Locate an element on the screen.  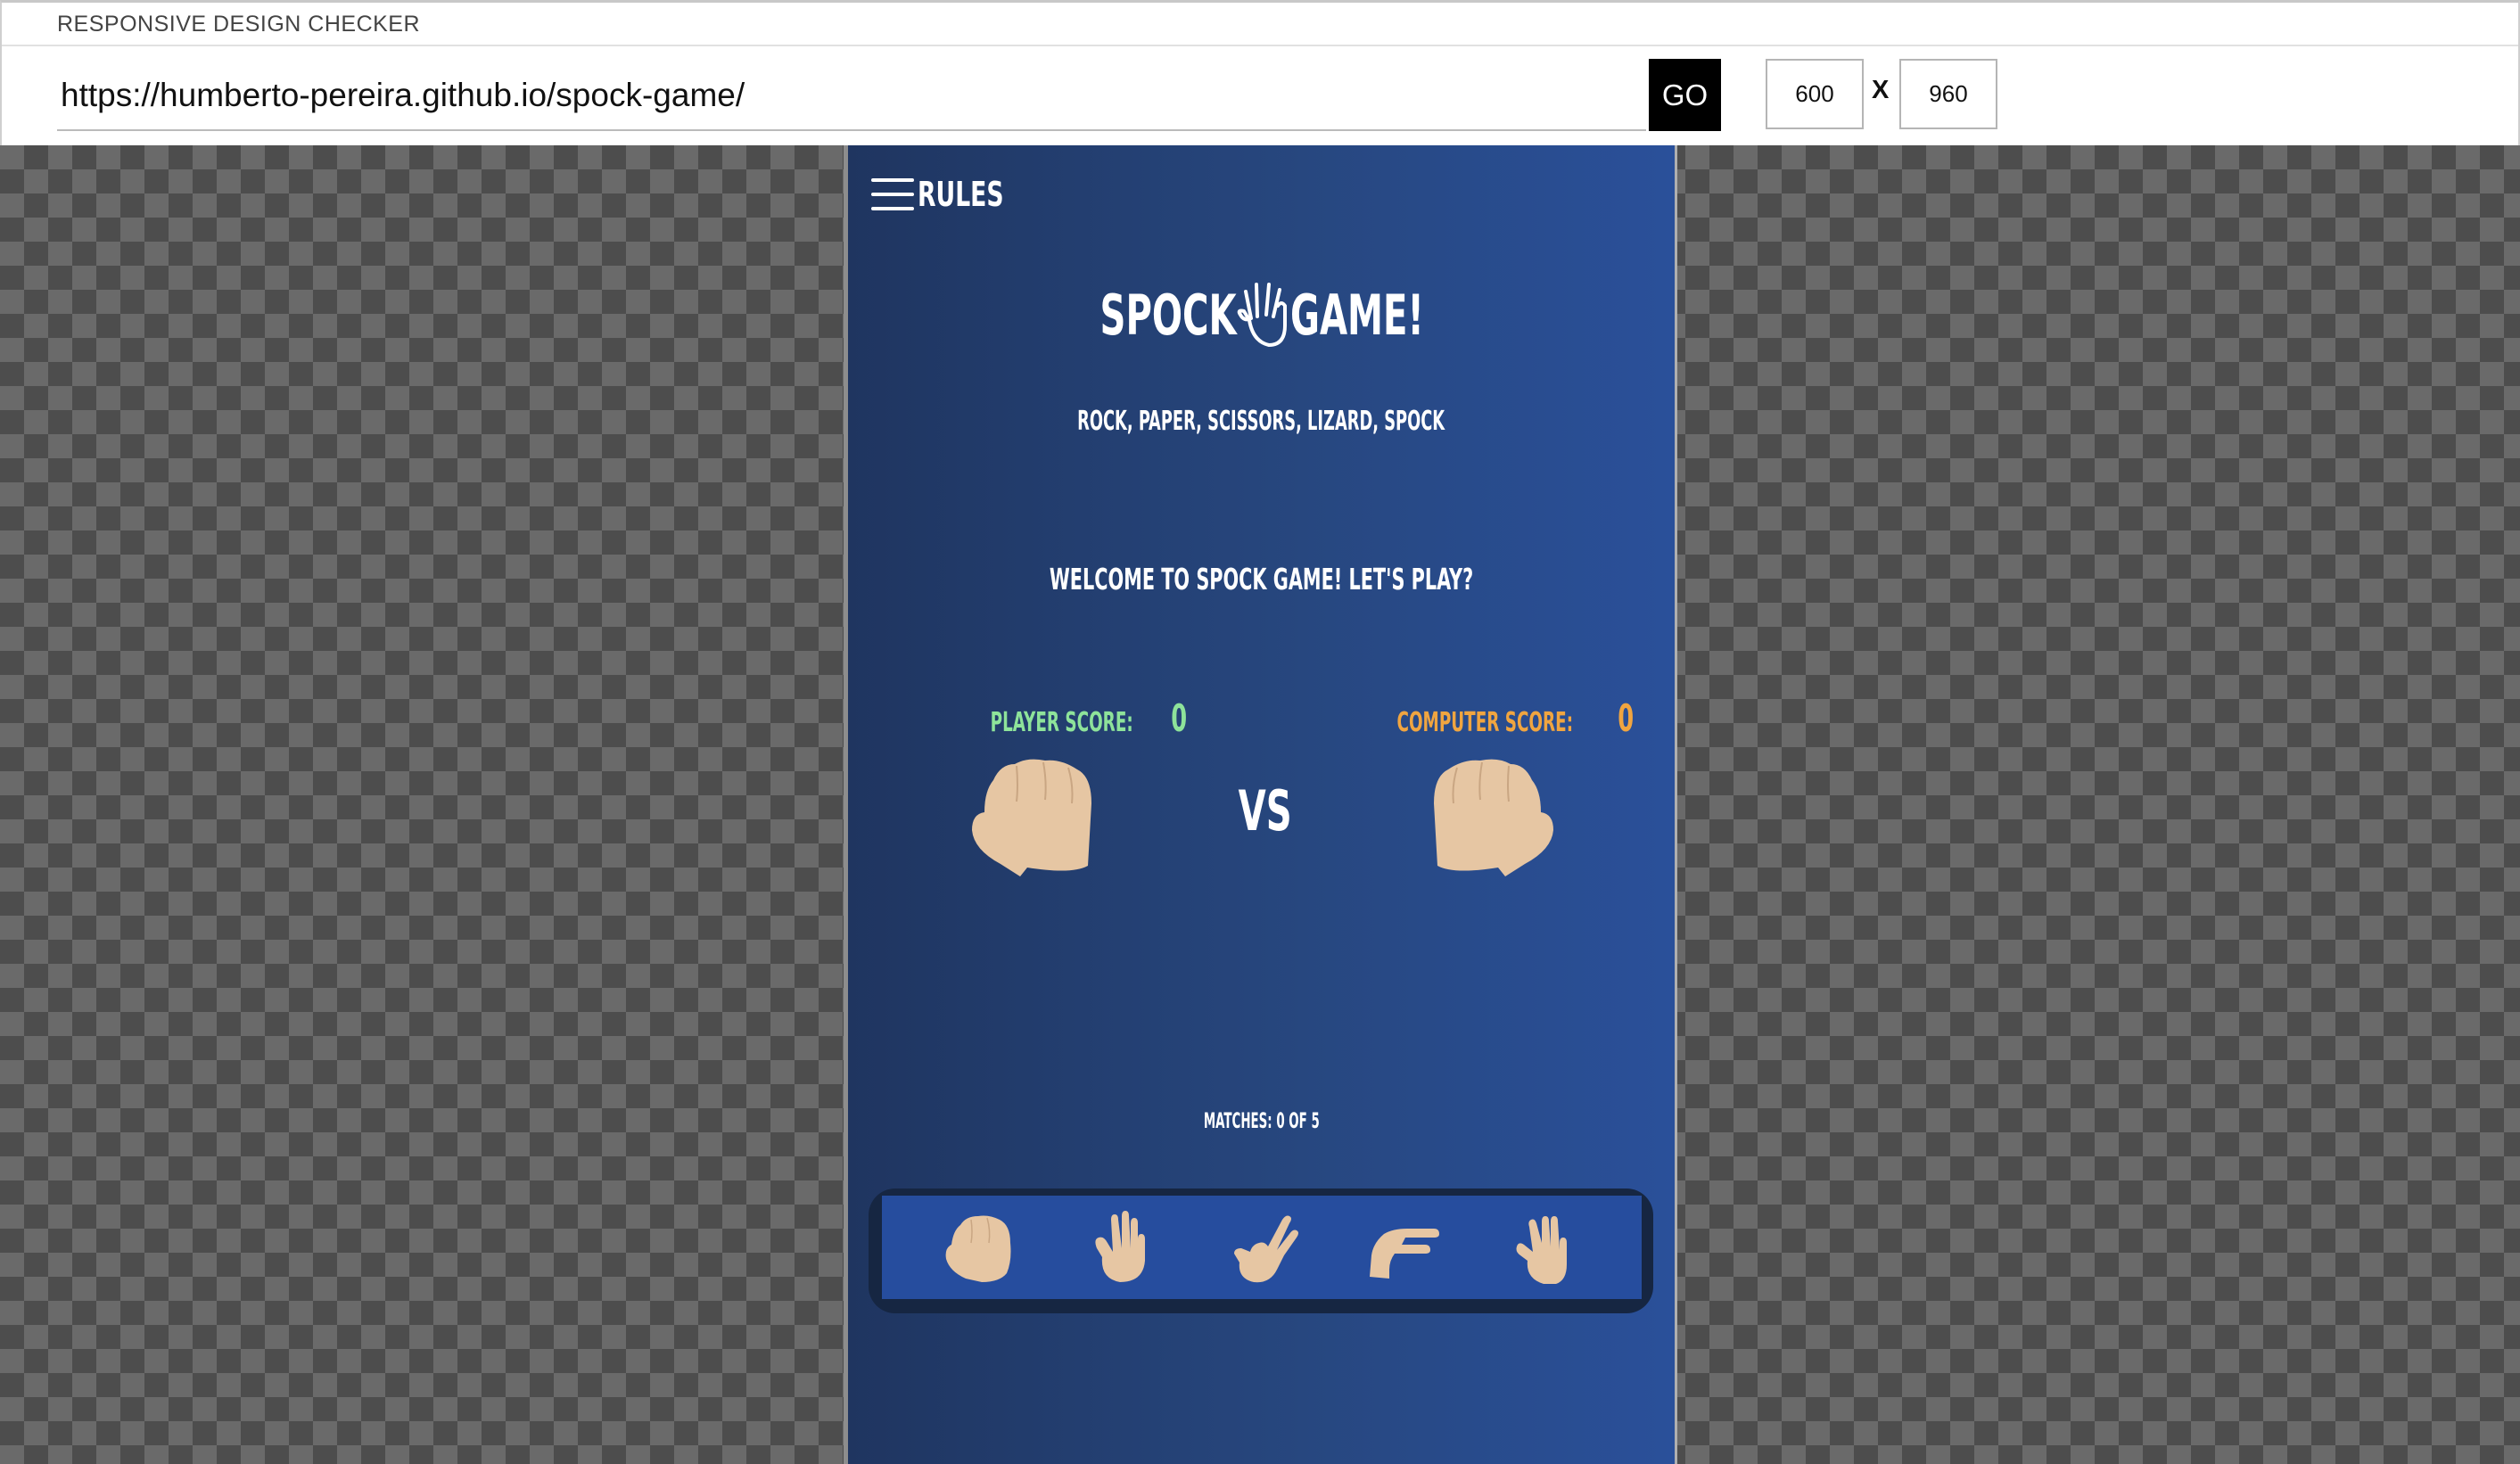
computer-score: COMPUTER SCORE: 0 is located at coordinates (1496, 718).